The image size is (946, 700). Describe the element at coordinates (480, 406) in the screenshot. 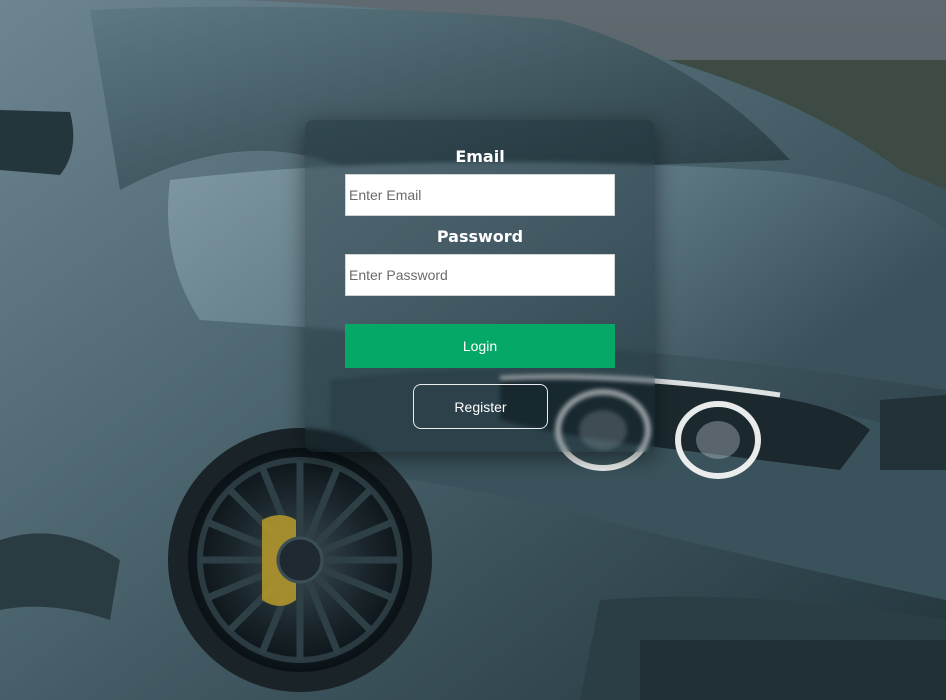

I see `register-button: Register` at that location.